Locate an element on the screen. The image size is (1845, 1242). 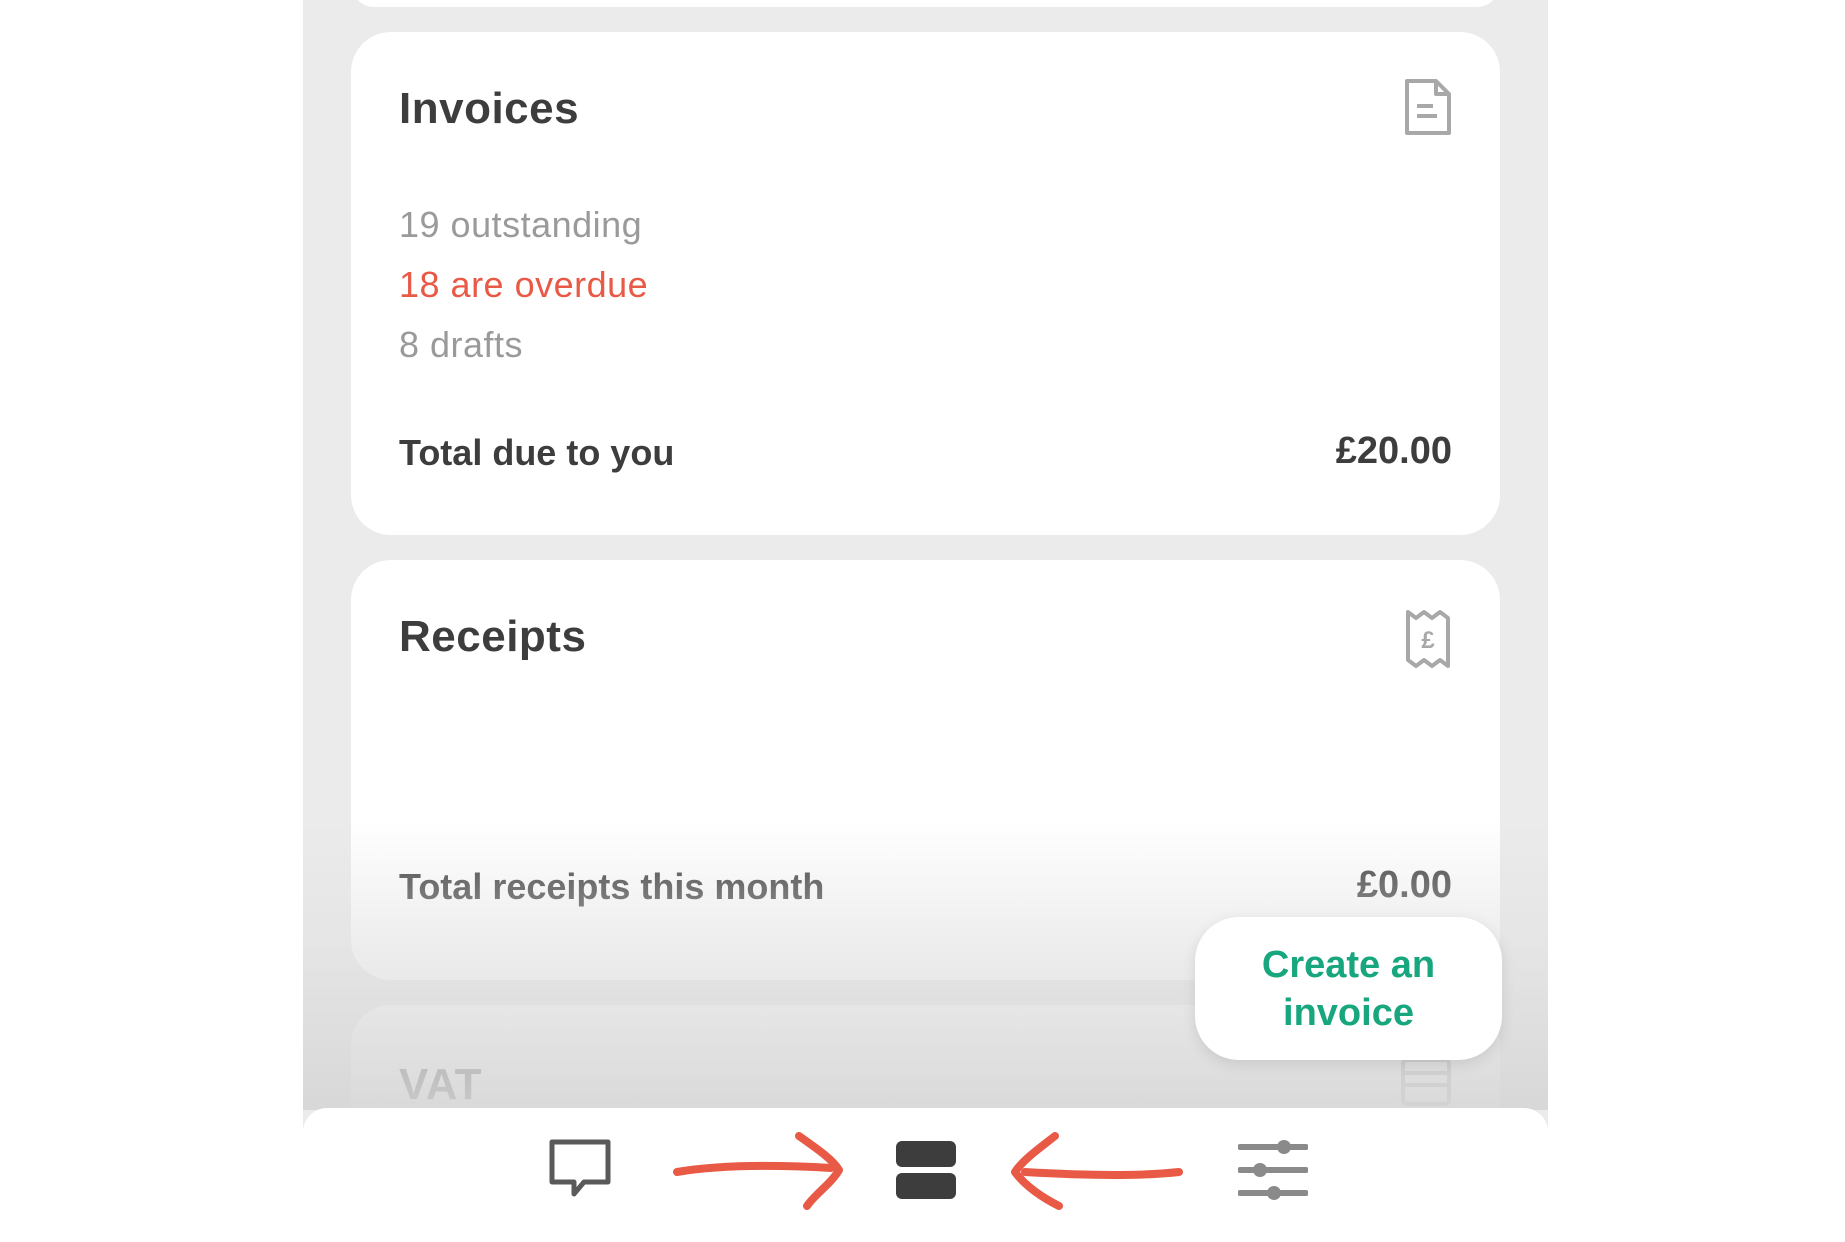
overdue-count: 18 are overdue is located at coordinates (524, 284).